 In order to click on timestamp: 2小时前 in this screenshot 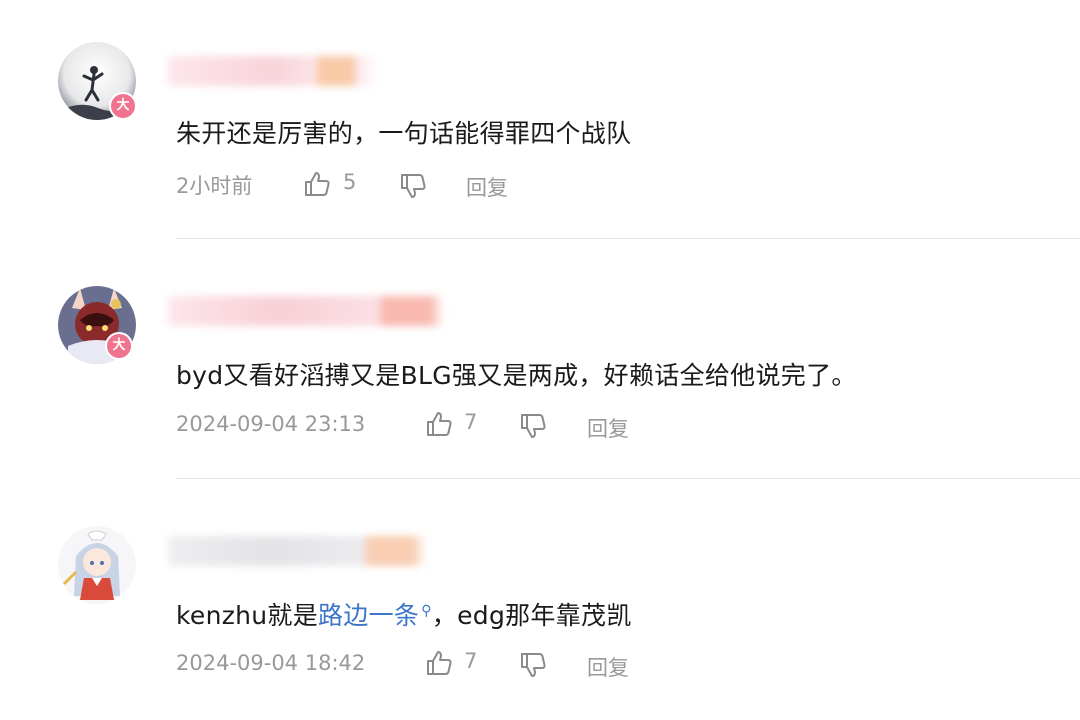, I will do `click(214, 186)`.